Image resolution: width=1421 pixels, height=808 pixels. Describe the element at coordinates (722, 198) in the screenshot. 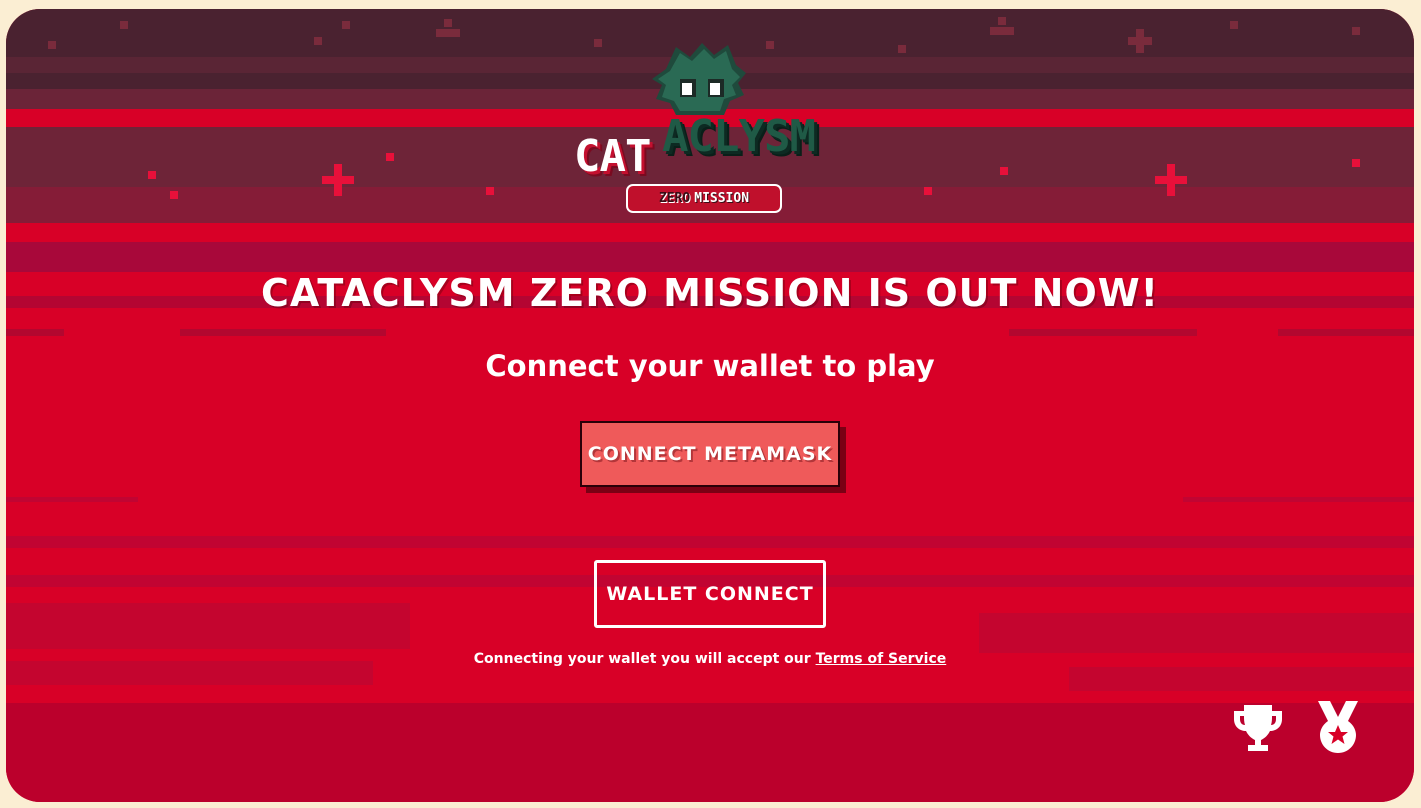

I see `badge-mission-text: MISSION` at that location.